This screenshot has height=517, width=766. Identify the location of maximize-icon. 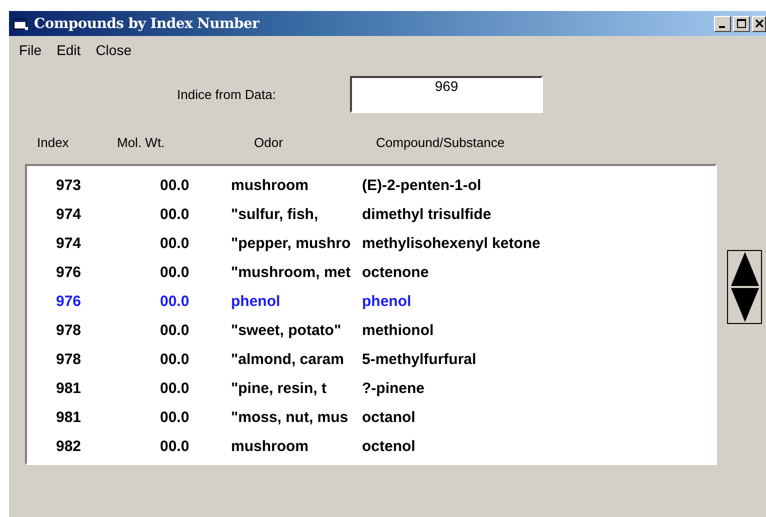
(741, 23).